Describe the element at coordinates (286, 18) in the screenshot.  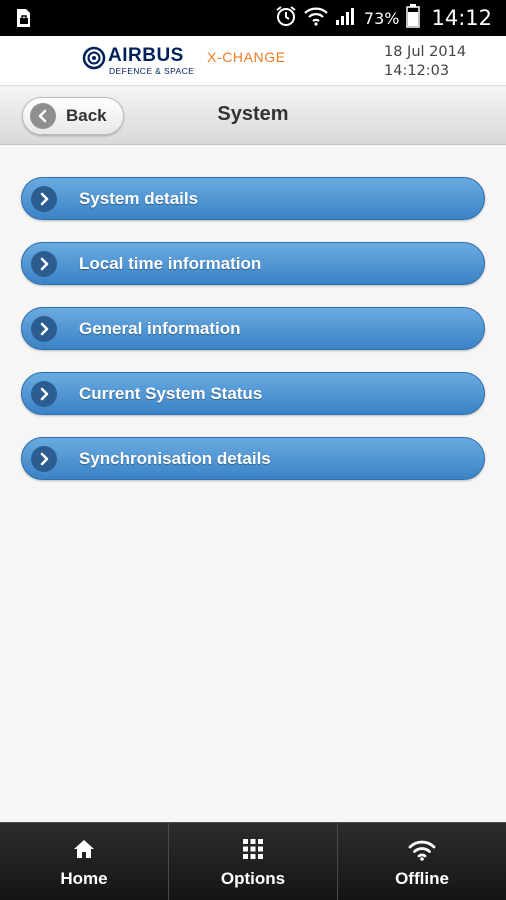
I see `alarm-icon` at that location.